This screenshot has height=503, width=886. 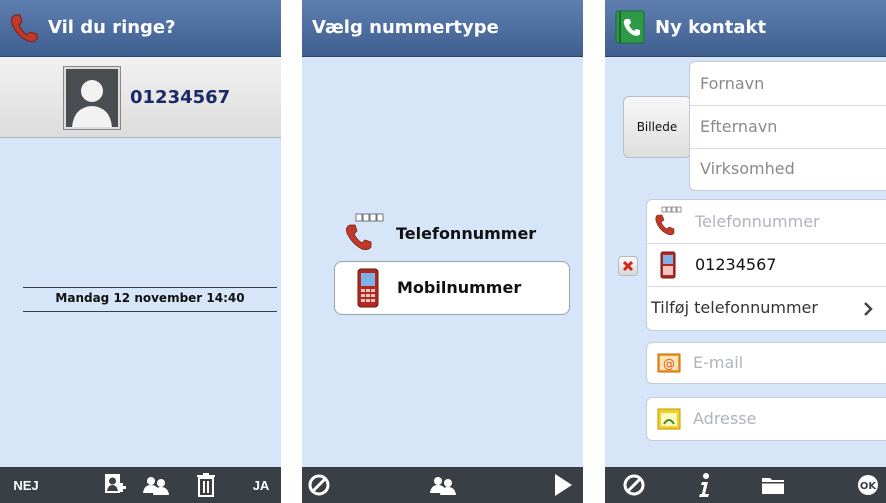 I want to click on chevron-right-icon, so click(x=868, y=309).